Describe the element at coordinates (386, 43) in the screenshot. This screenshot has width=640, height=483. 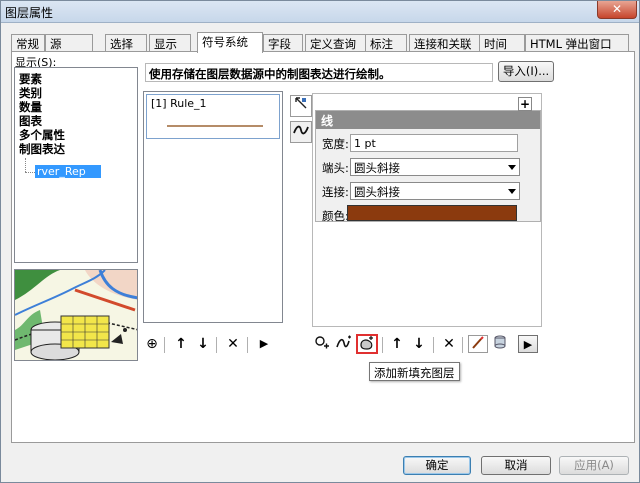
I see `tab-labels: 标注` at that location.